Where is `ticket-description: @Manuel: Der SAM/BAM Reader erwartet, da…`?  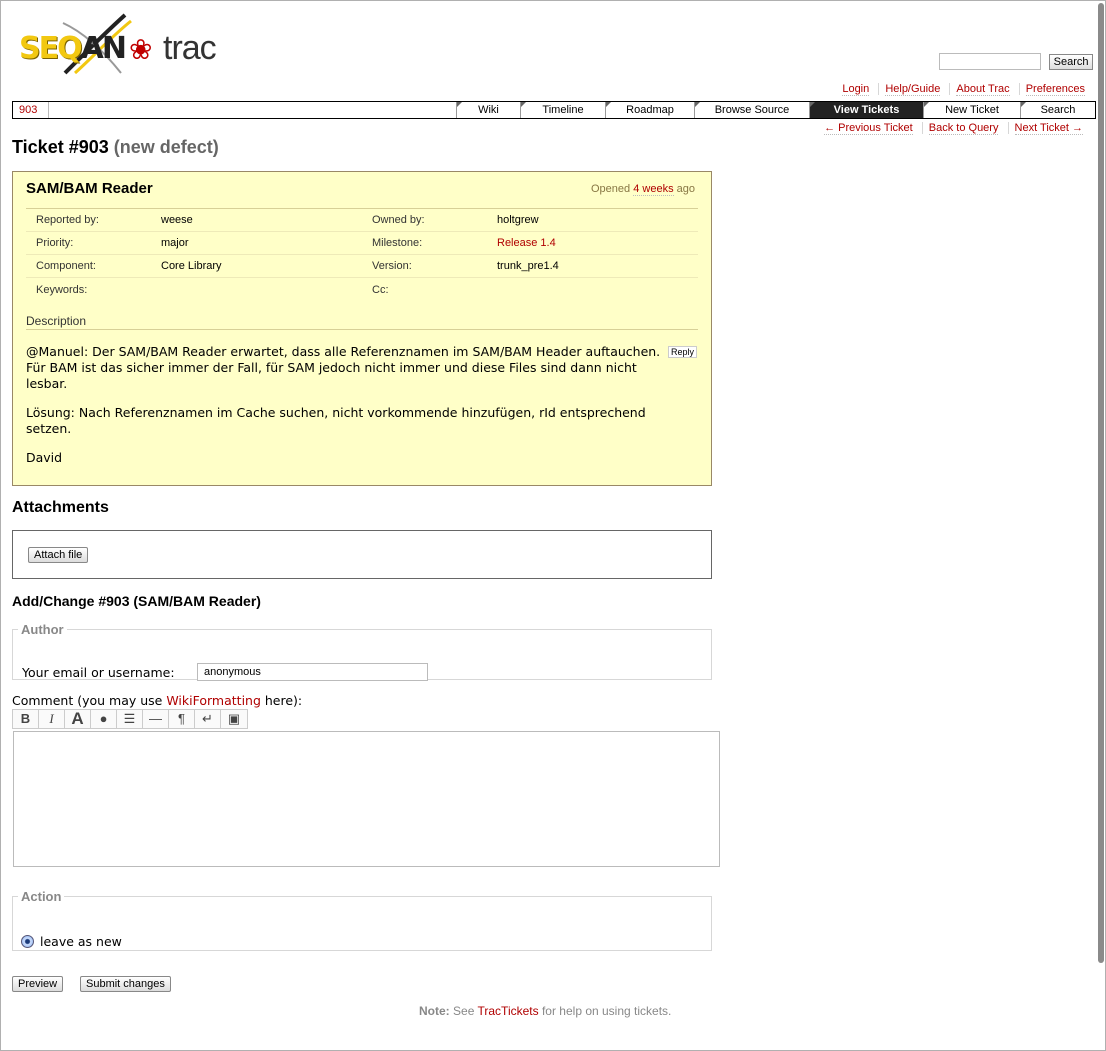 ticket-description: @Manuel: Der SAM/BAM Reader erwartet, da… is located at coordinates (348, 411).